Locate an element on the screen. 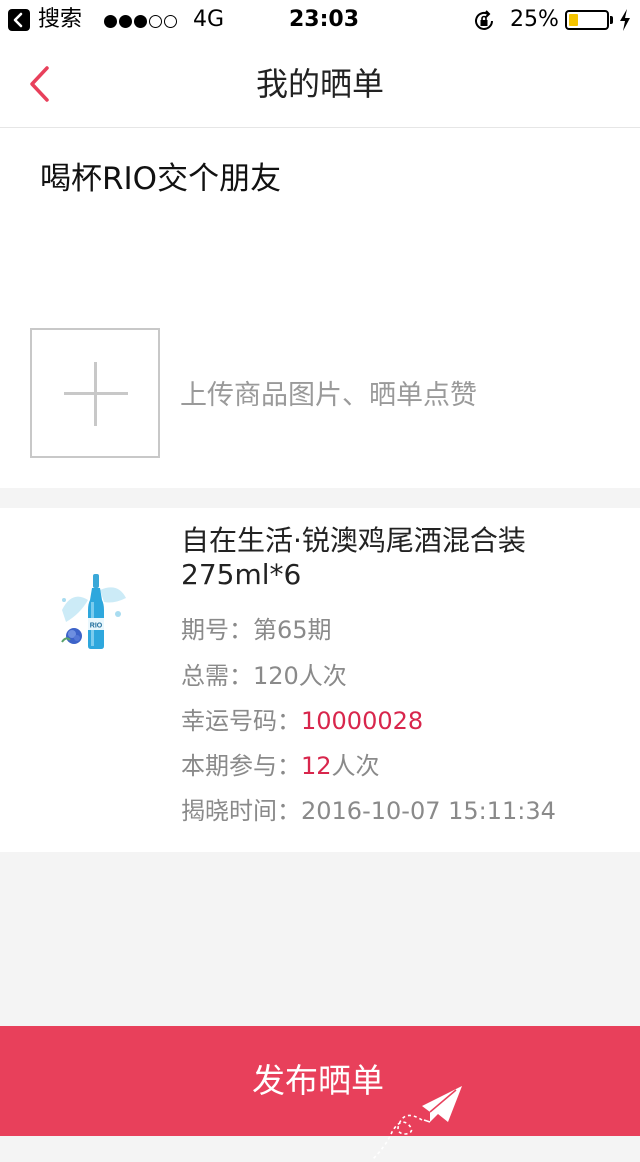 Image resolution: width=640 pixels, height=1162 pixels. paper-plane-icon is located at coordinates (416, 1123).